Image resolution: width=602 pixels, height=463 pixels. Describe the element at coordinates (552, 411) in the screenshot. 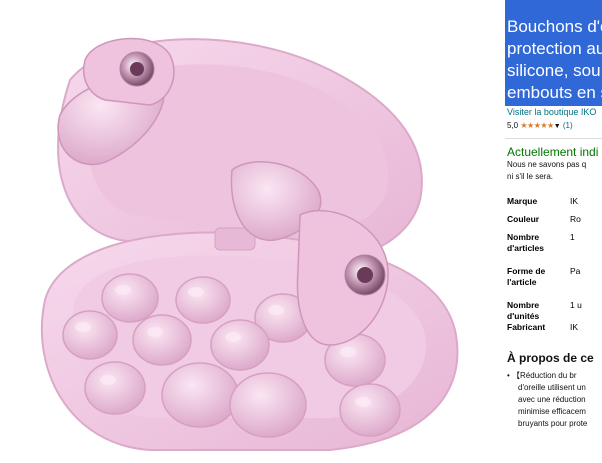

I see `bullet-line: minimise efficacem` at that location.